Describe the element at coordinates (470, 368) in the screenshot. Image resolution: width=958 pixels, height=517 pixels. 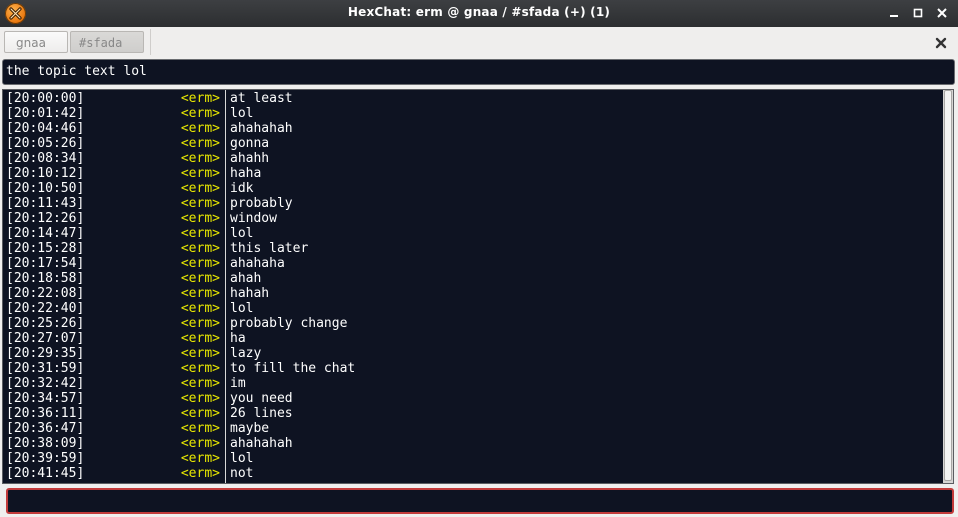
I see `message-line: [20:31:59] <erm> to fill the chat` at that location.